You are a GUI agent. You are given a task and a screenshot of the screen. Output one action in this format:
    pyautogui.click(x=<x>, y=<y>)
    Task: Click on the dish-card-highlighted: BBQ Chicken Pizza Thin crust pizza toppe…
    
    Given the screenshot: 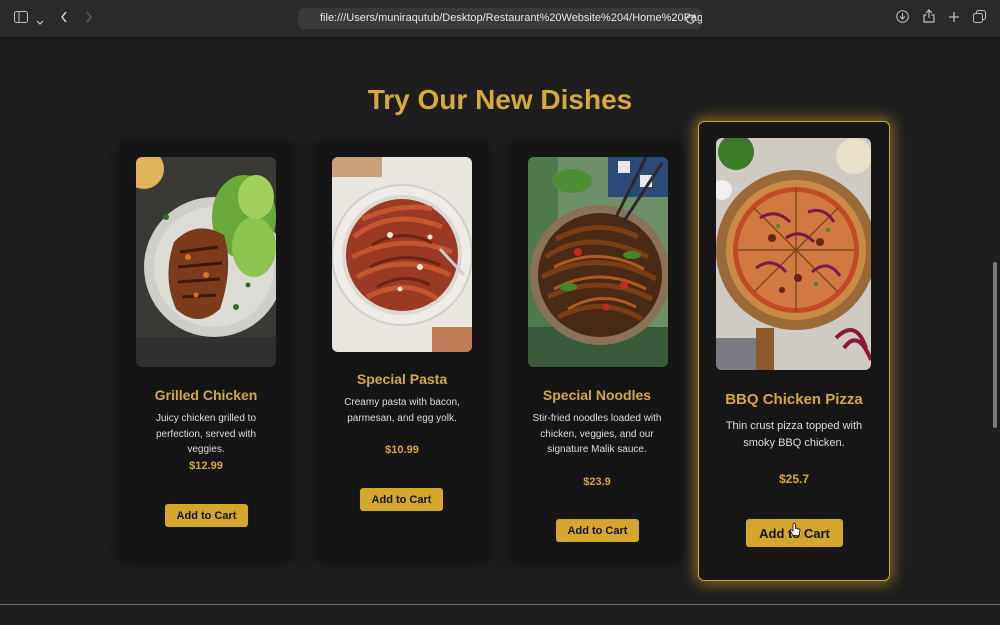 What is the action you would take?
    pyautogui.click(x=794, y=351)
    